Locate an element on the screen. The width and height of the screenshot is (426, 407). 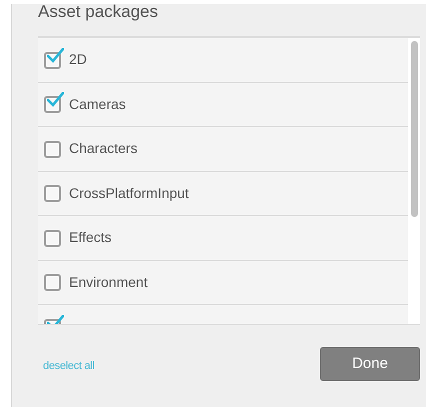
package-label: Cameras is located at coordinates (97, 104).